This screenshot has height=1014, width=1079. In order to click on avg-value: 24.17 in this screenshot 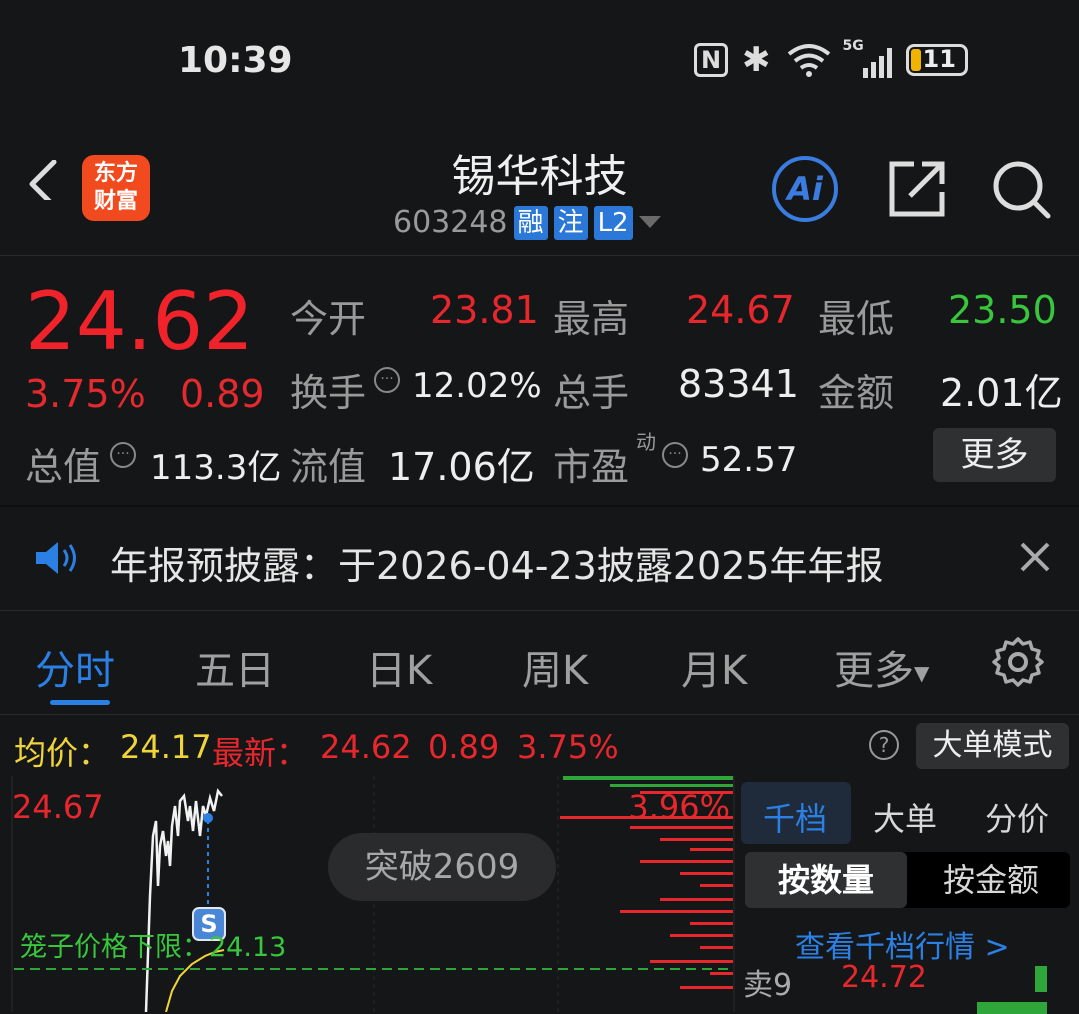, I will do `click(166, 747)`.